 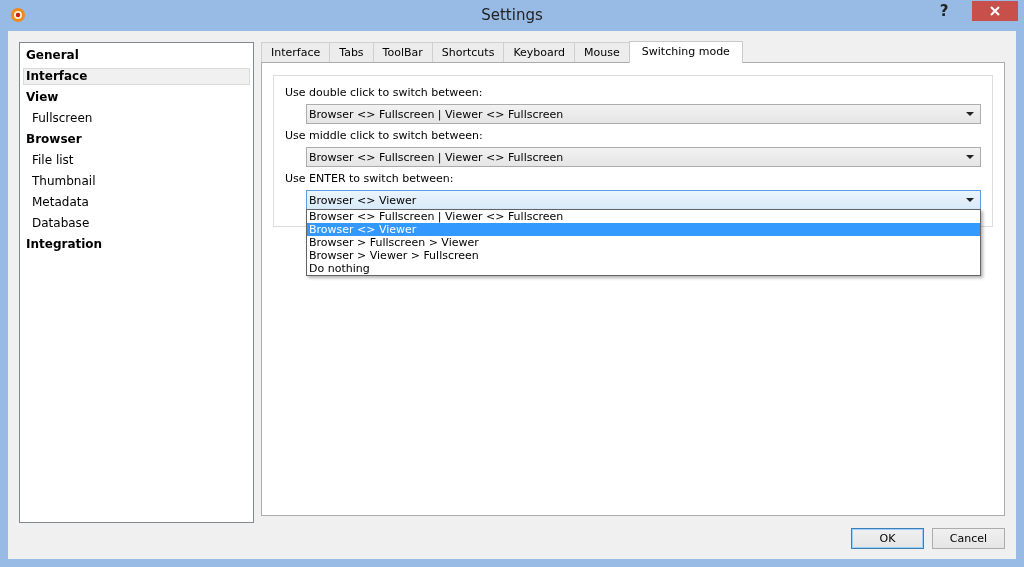 I want to click on app-logo-icon, so click(x=18, y=14).